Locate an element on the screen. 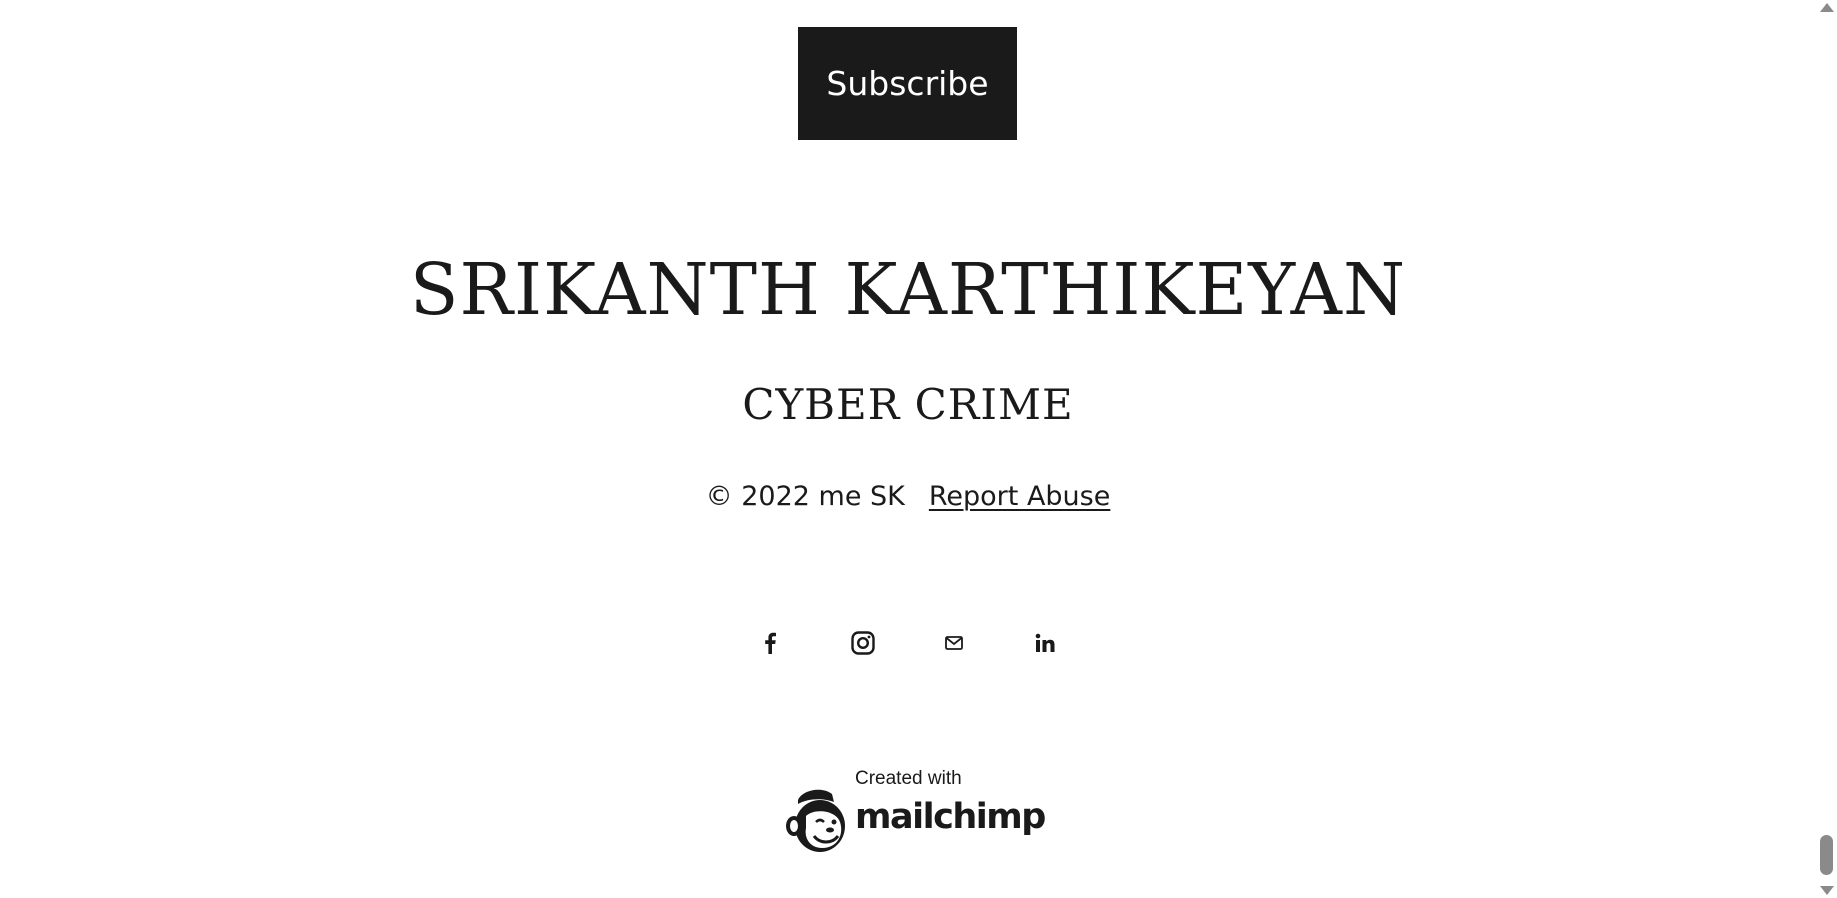 Image resolution: width=1837 pixels, height=898 pixels. copyright-text: © 2022 me SK is located at coordinates (805, 496).